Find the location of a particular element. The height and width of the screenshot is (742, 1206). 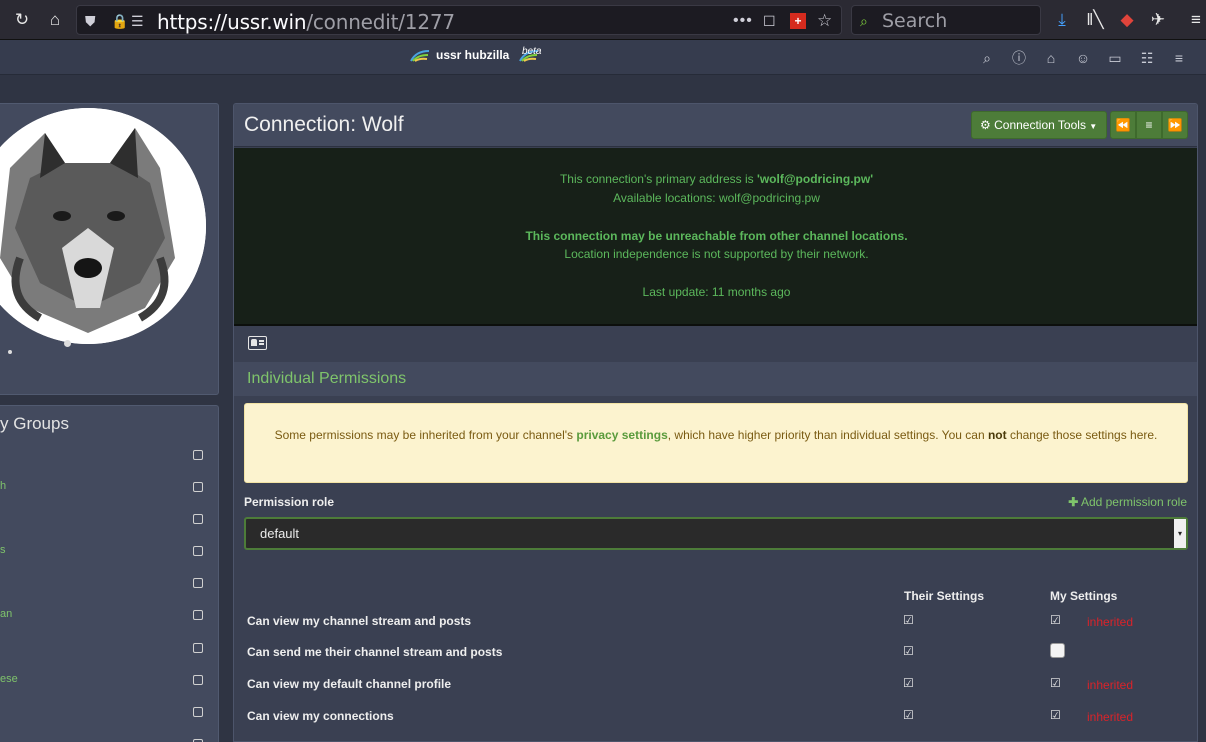

group-row: h is located at coordinates (109, 490).